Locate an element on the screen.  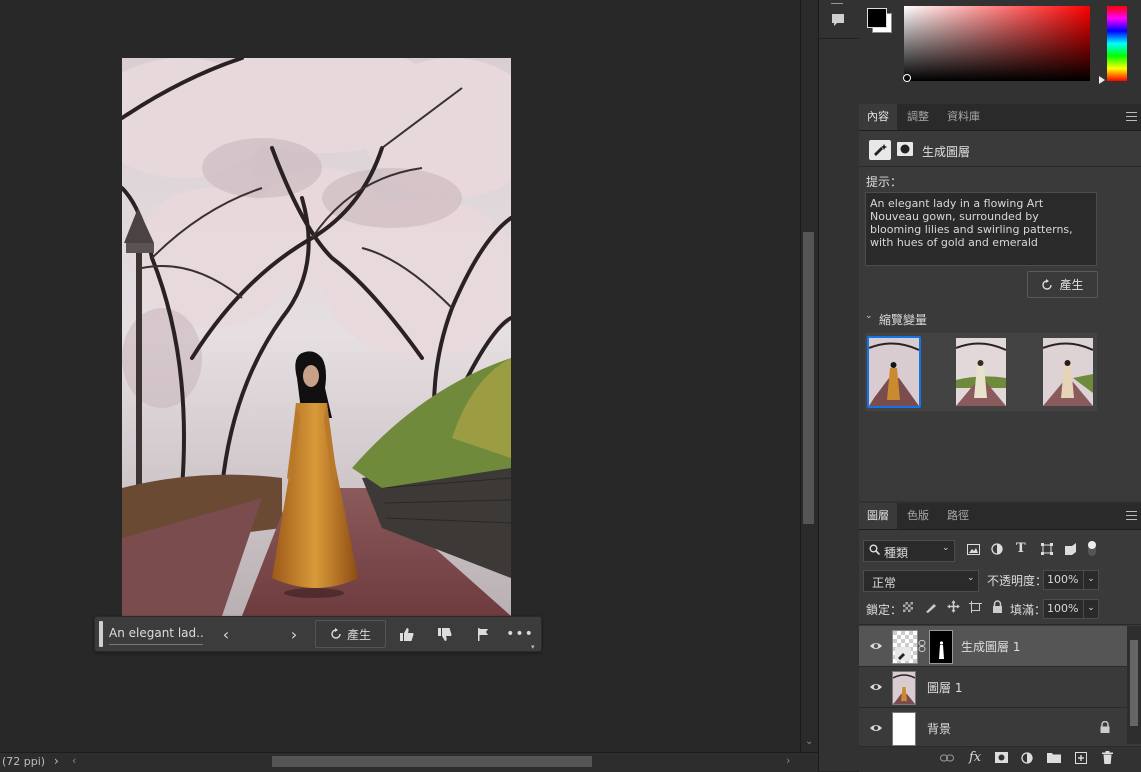
opacity-dropdown-icon: ⌄ is located at coordinates (1091, 580).